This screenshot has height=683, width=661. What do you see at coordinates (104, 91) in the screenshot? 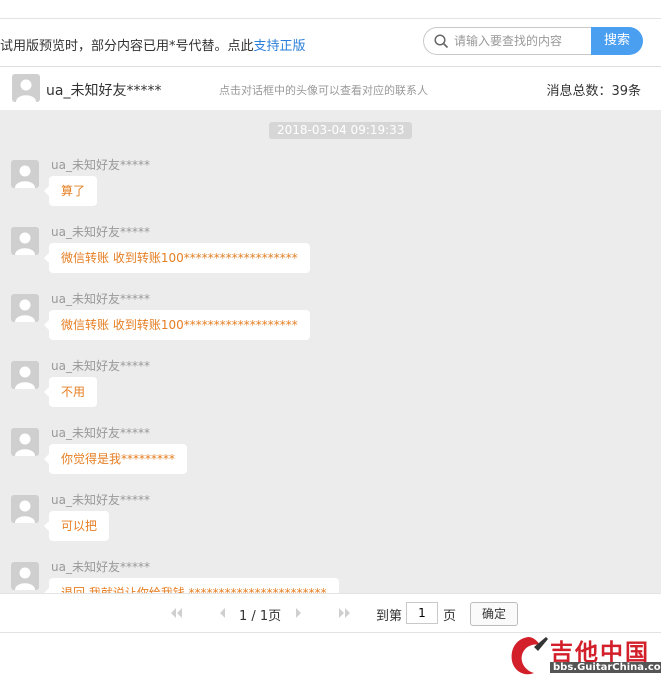
I see `contact-name: ua_未知好友*****` at bounding box center [104, 91].